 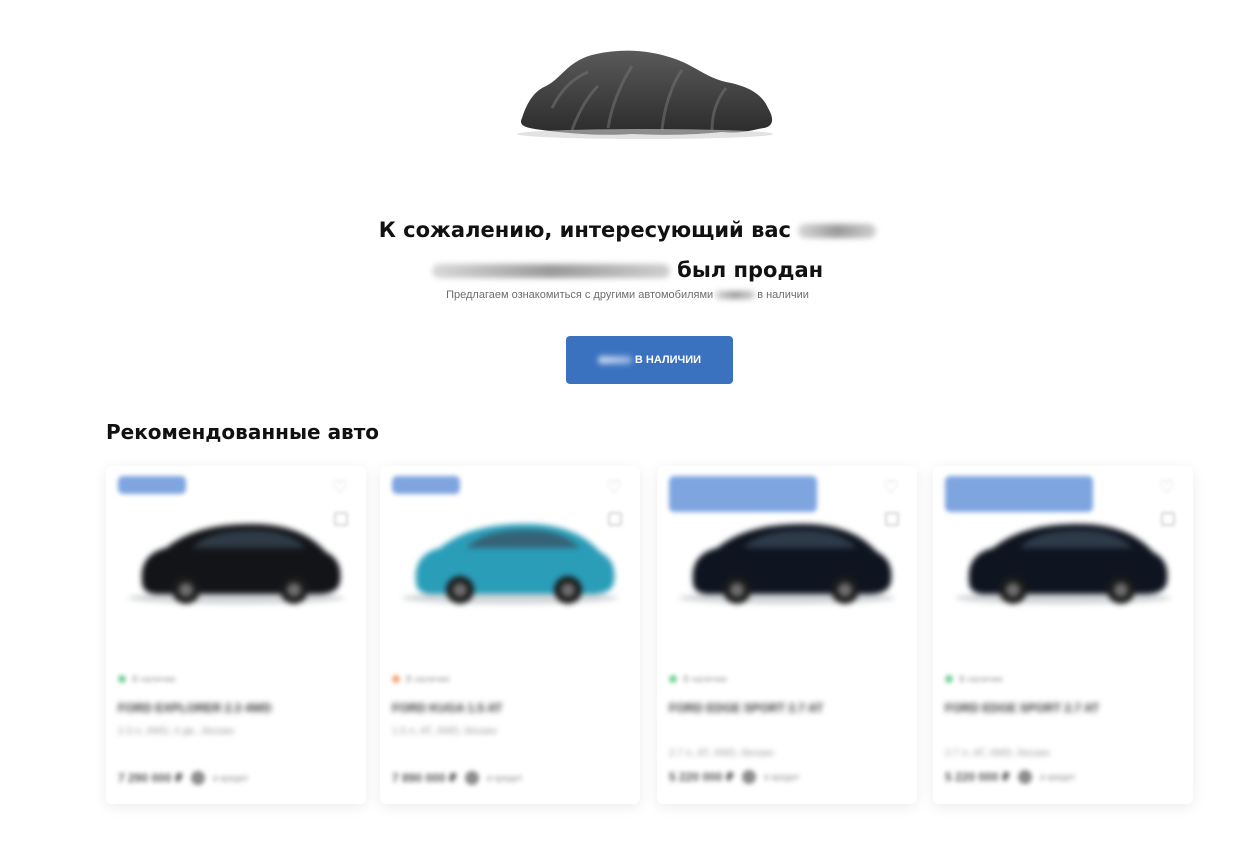 What do you see at coordinates (627, 250) in the screenshot?
I see `sold-message-title: К сожалению, интересующий вас был продан` at bounding box center [627, 250].